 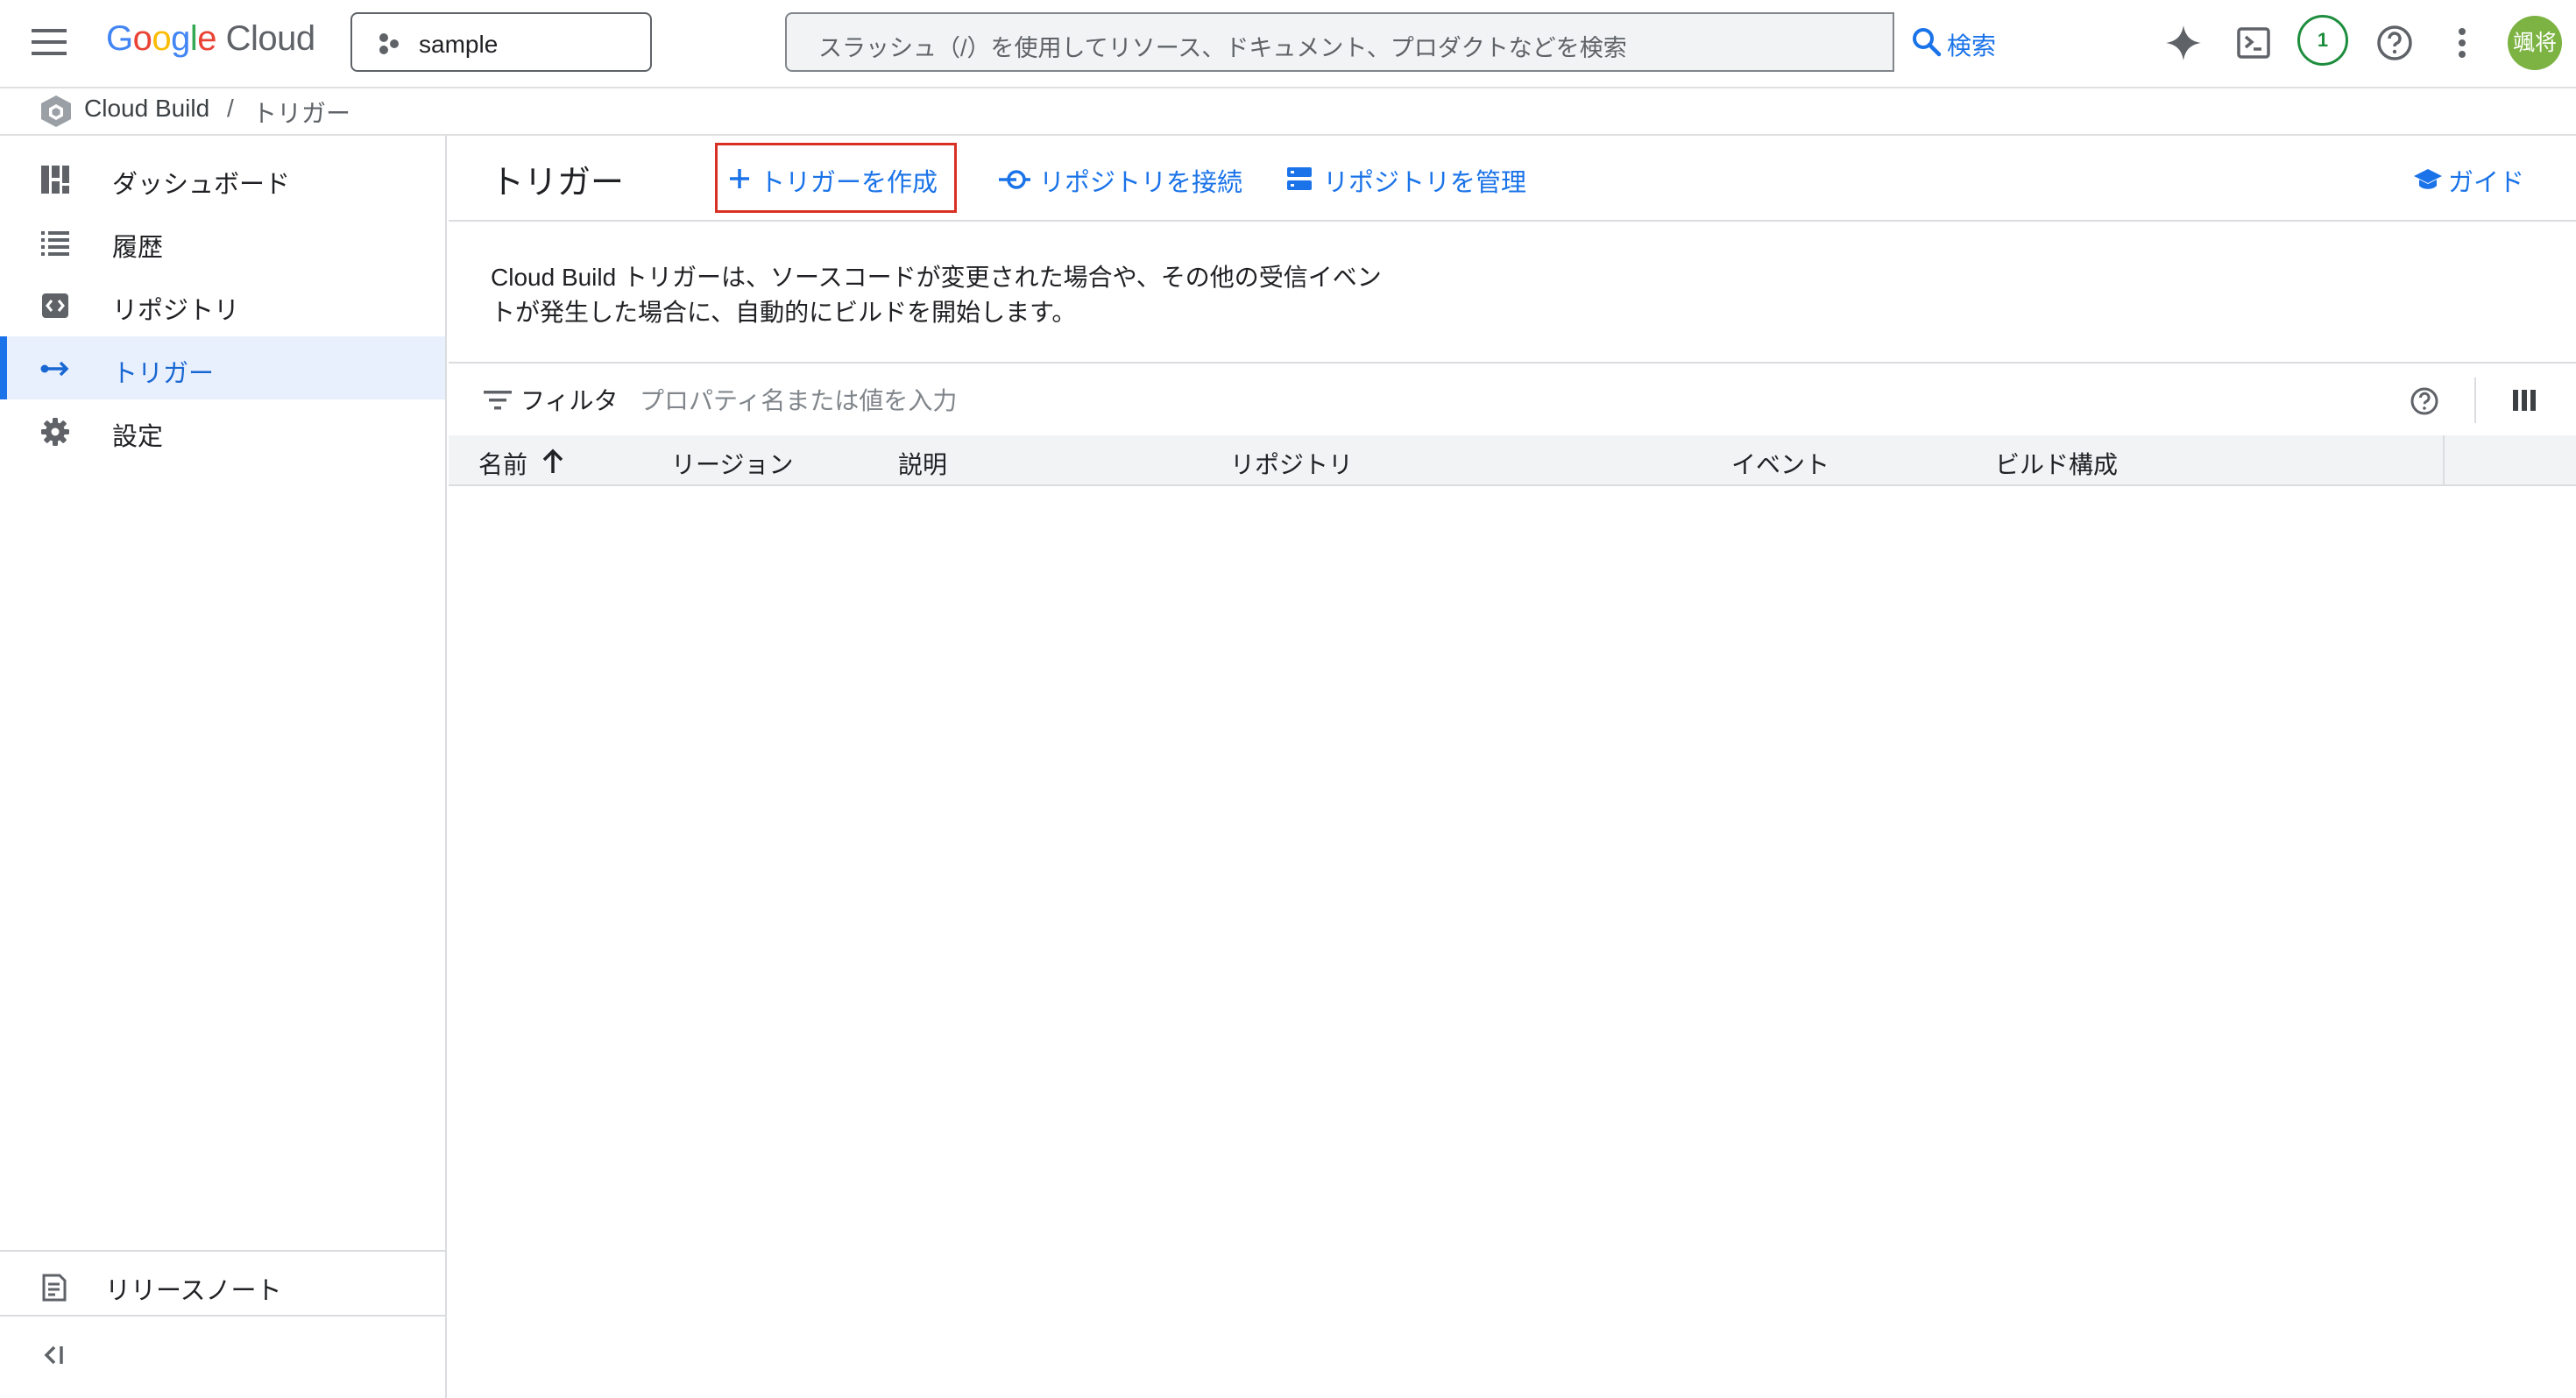 I want to click on breadcrumb-current: トリガー, so click(x=301, y=113).